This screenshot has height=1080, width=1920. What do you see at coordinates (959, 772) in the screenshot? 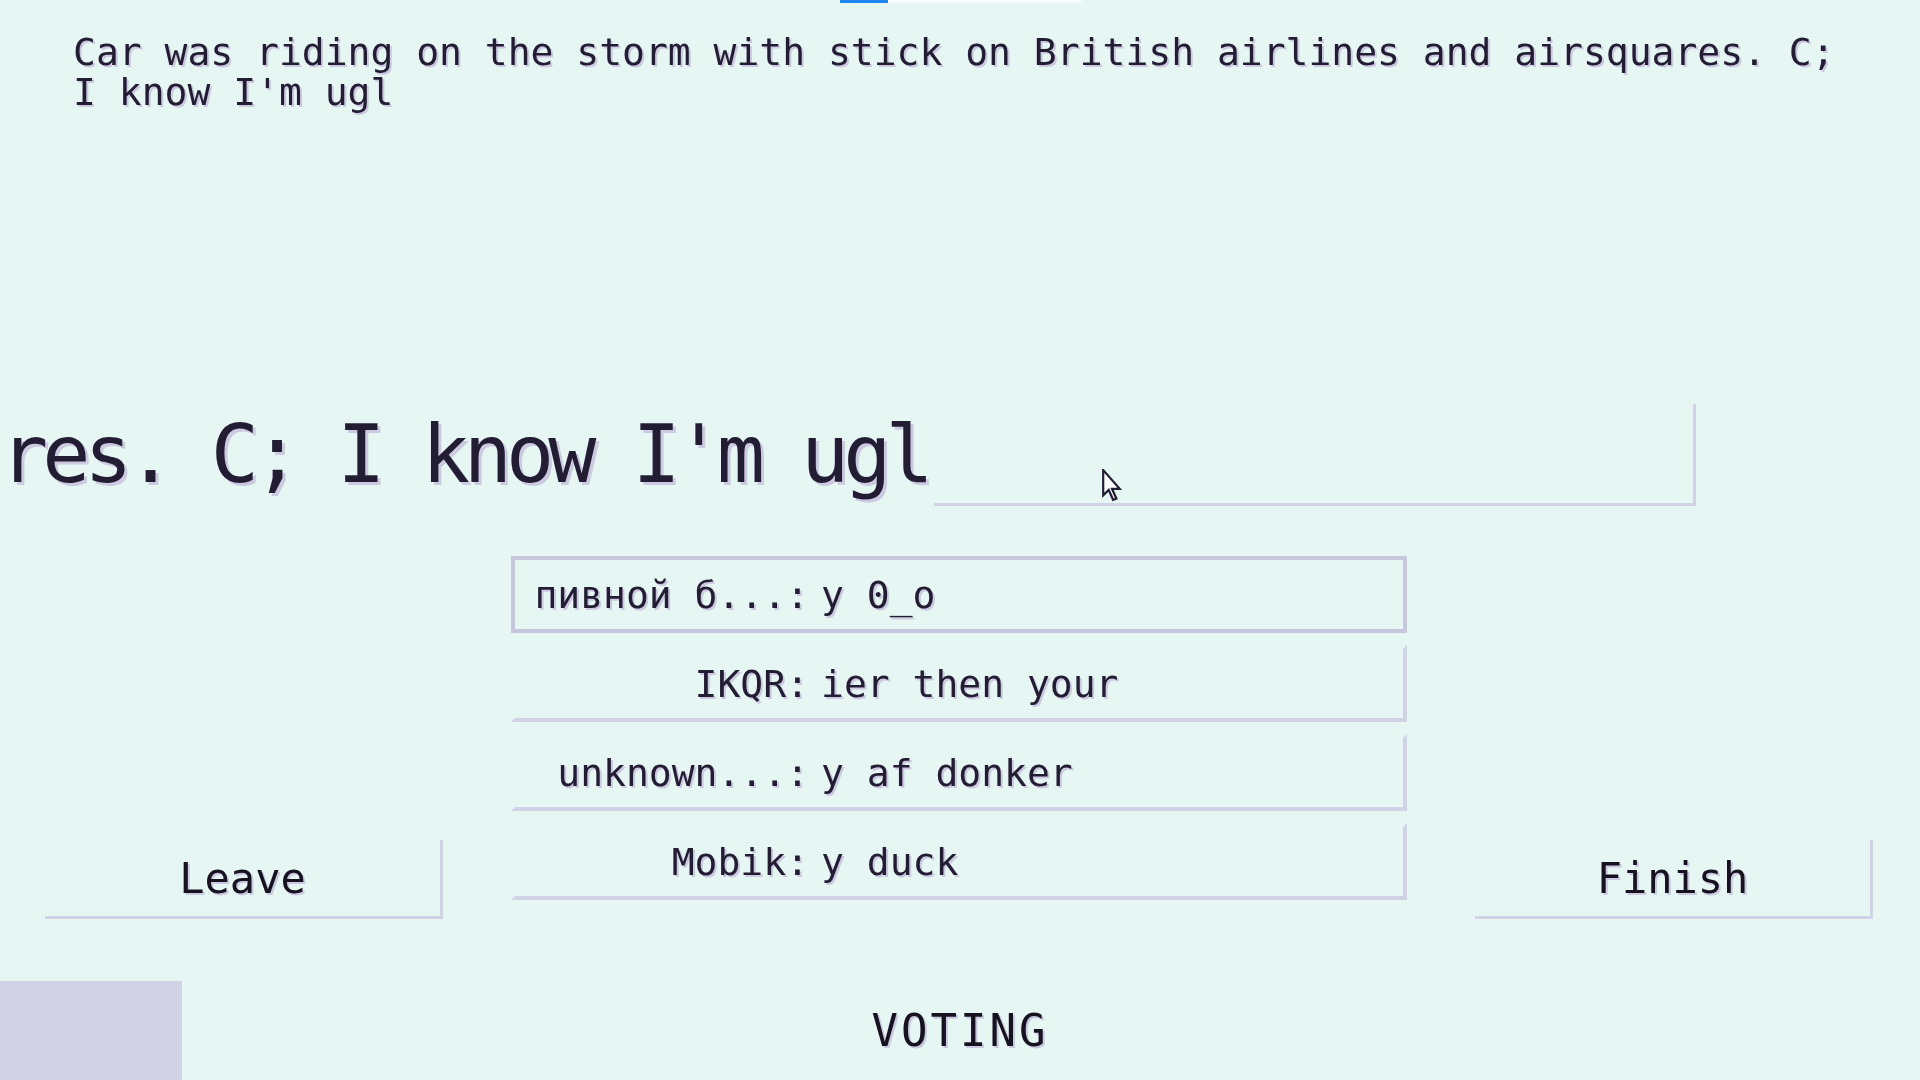
I see `vote-option: unknown...: y af donker` at bounding box center [959, 772].